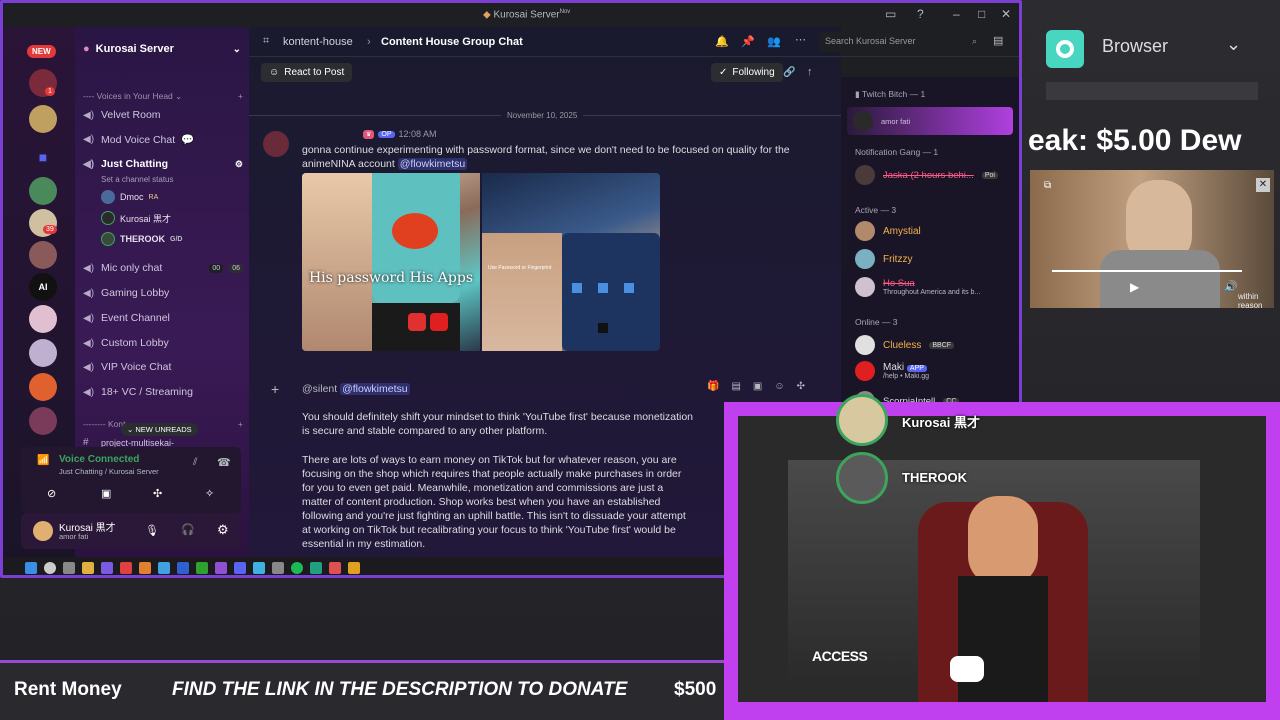  Describe the element at coordinates (735, 386) in the screenshot. I see `gif-icon: ▤` at that location.